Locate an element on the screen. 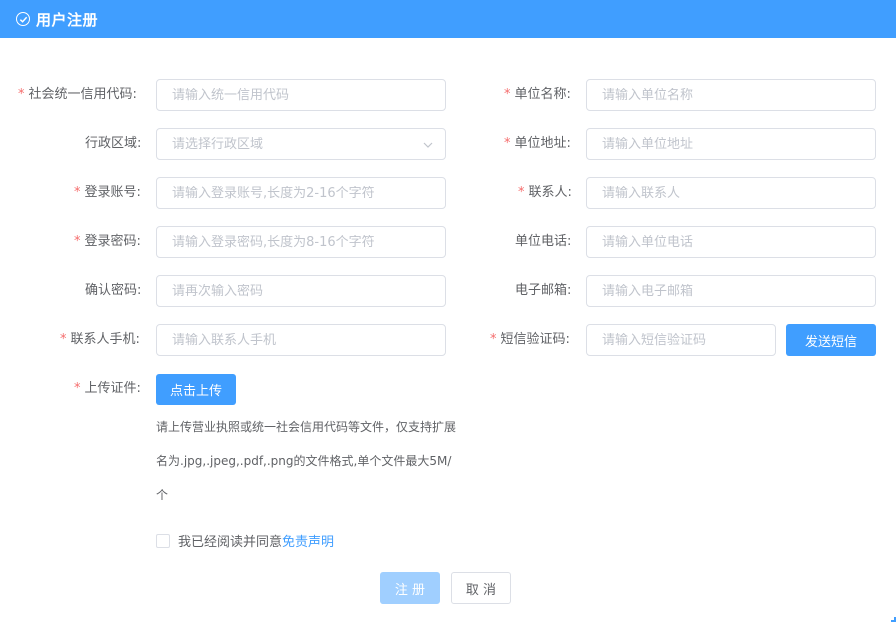  sms-code-field is located at coordinates (681, 340).